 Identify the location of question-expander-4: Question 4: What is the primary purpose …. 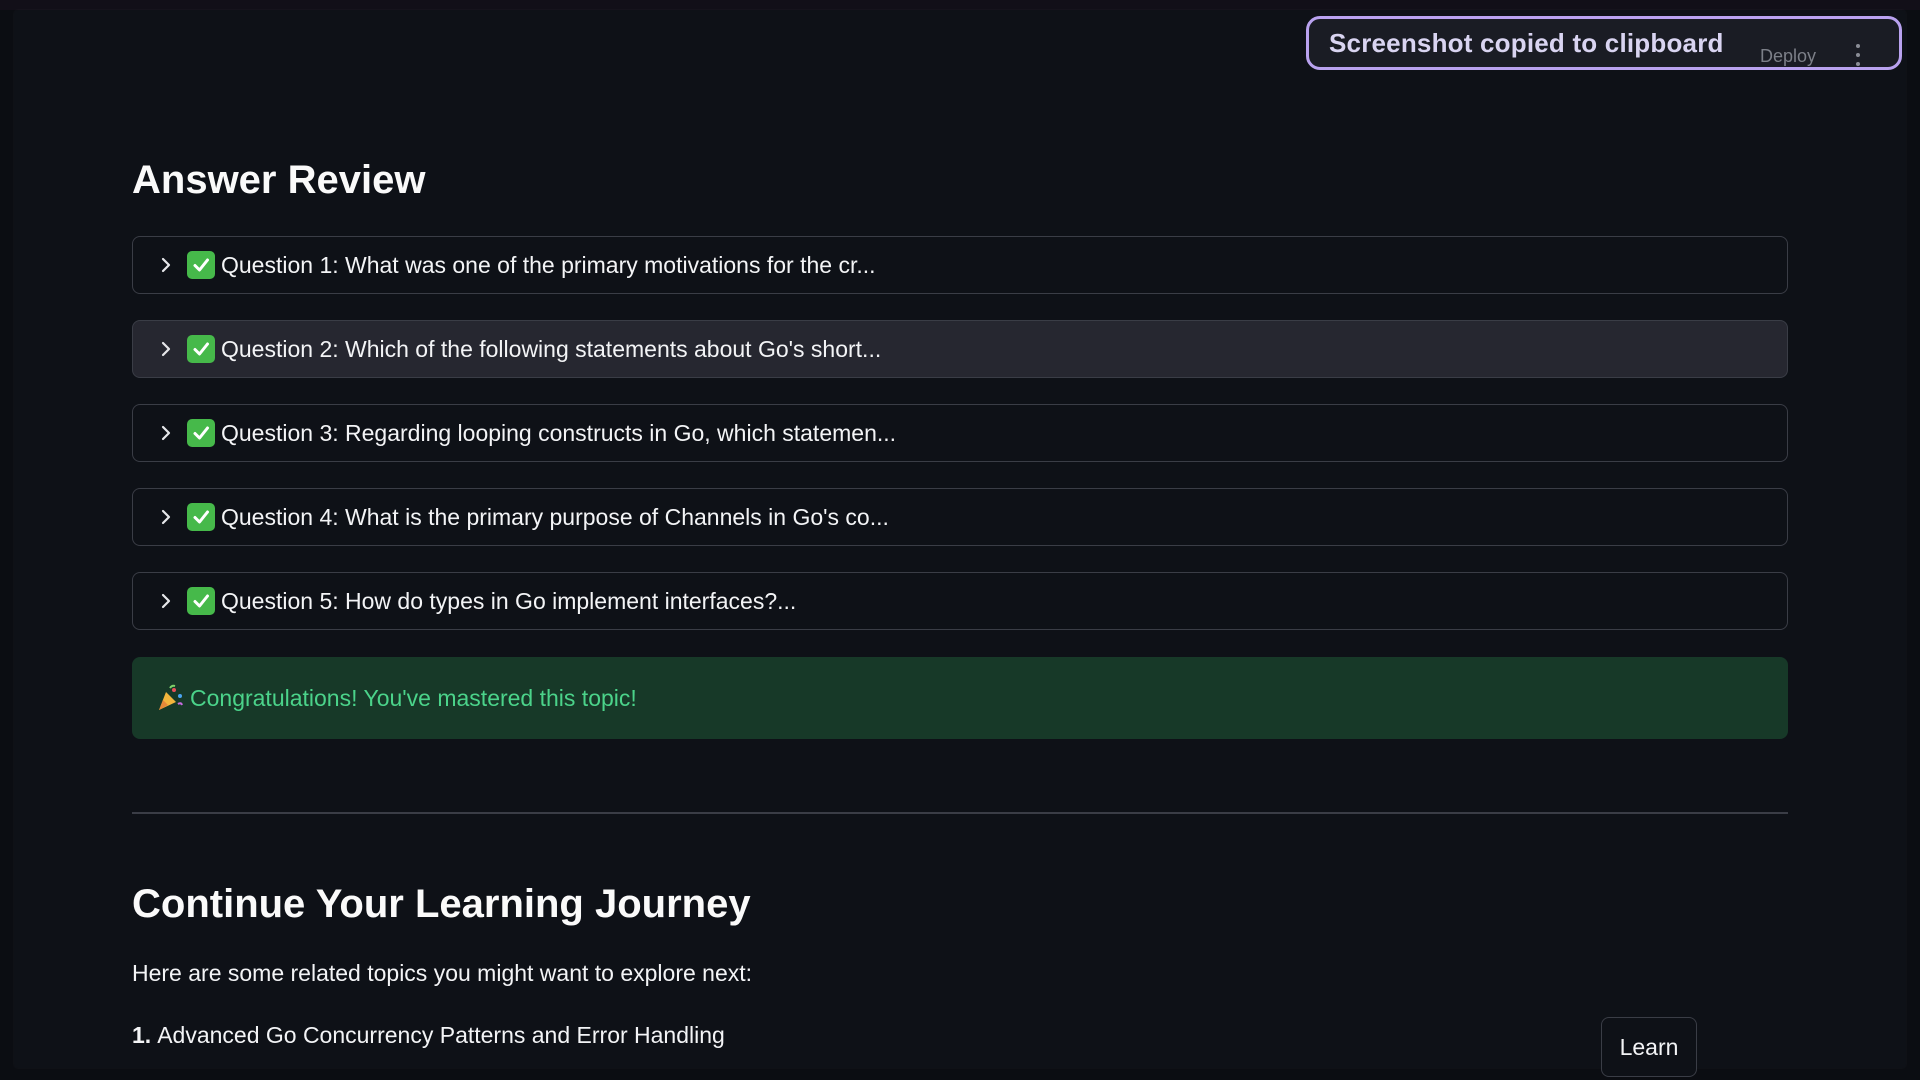
(960, 517).